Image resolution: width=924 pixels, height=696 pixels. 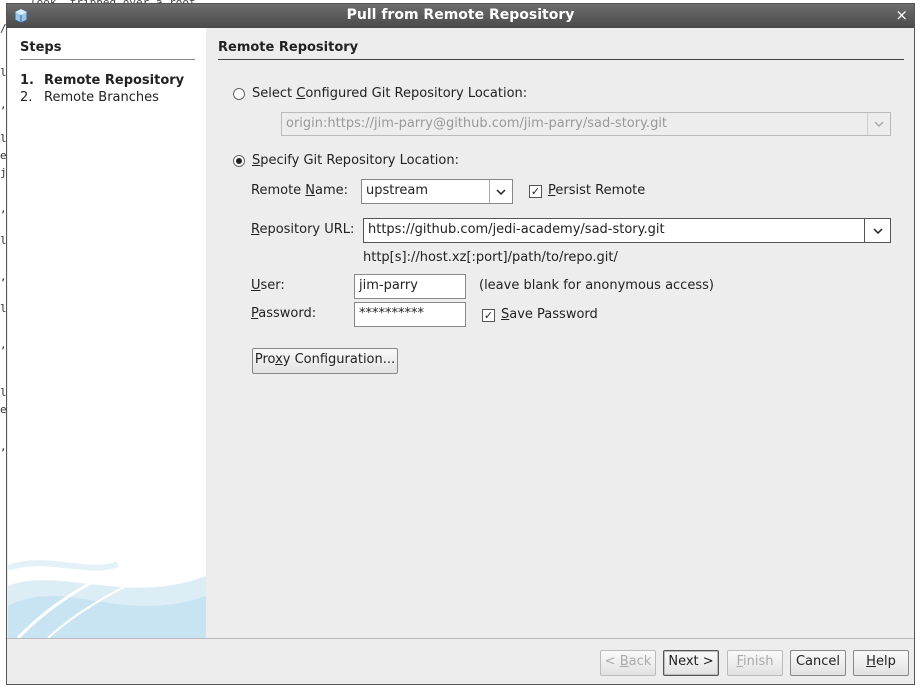 I want to click on password-field: **********, so click(x=410, y=314).